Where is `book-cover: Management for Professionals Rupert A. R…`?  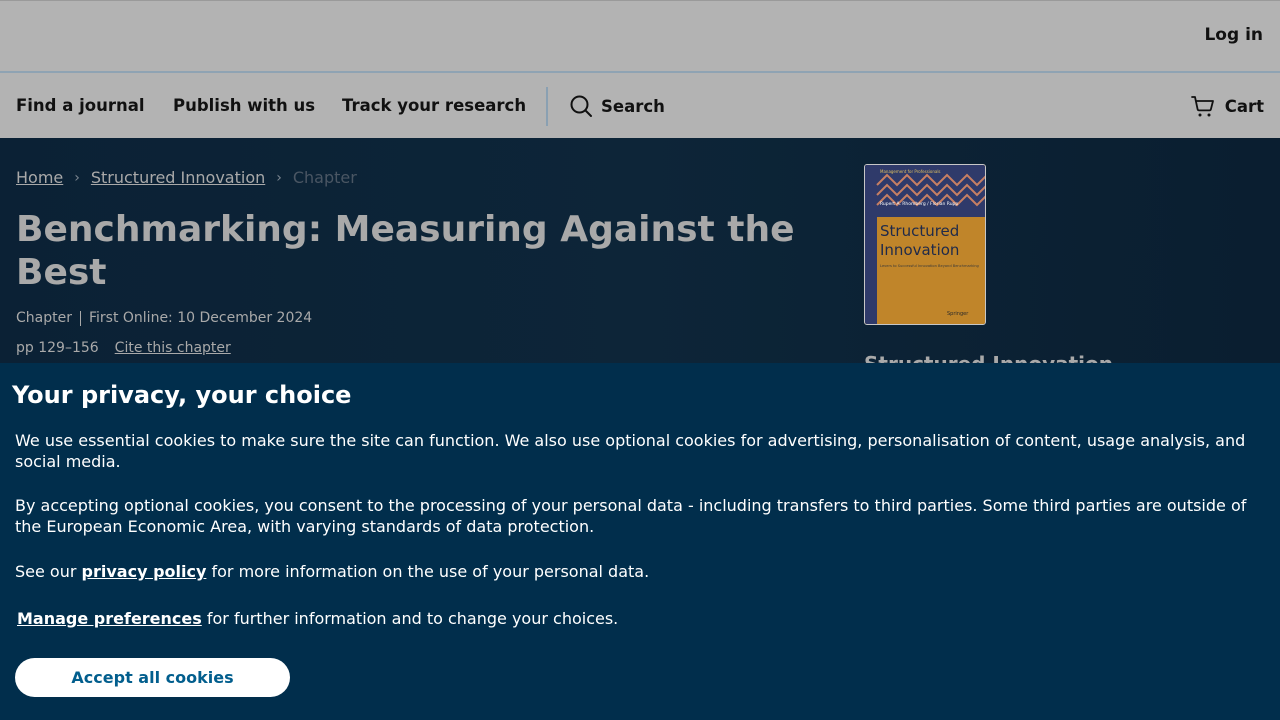 book-cover: Management for Professionals Rupert A. R… is located at coordinates (925, 244).